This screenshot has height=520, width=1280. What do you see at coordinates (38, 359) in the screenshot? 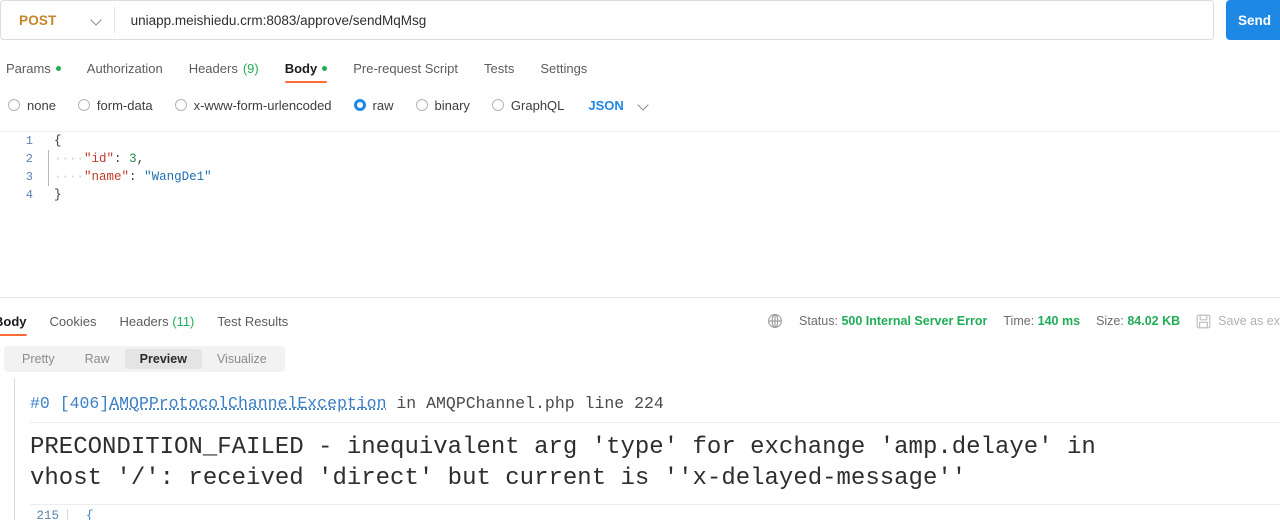
I see `view-mode-pretty: Pretty` at bounding box center [38, 359].